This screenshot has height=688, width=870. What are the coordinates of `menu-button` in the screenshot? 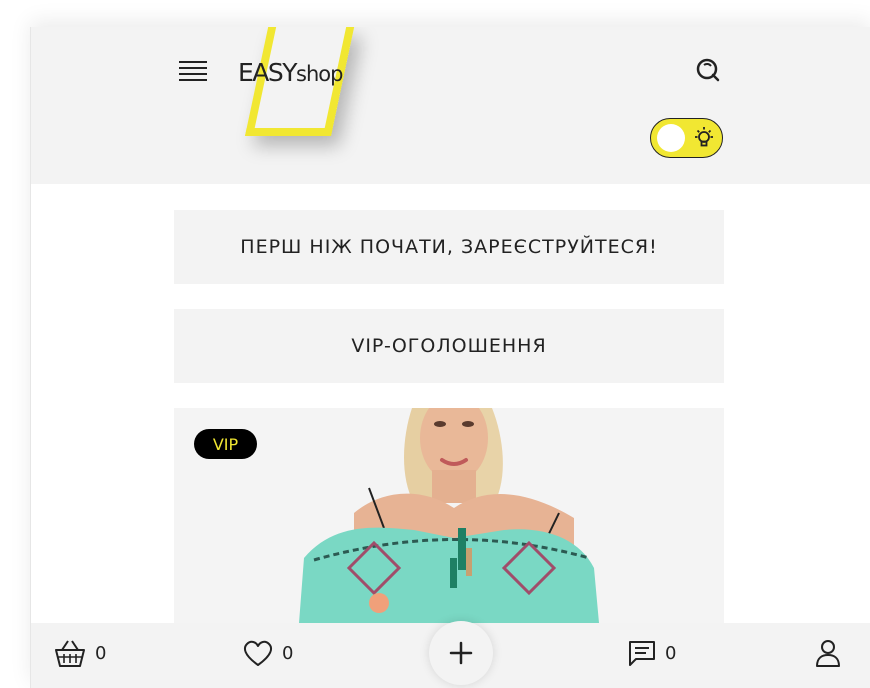 It's located at (193, 71).